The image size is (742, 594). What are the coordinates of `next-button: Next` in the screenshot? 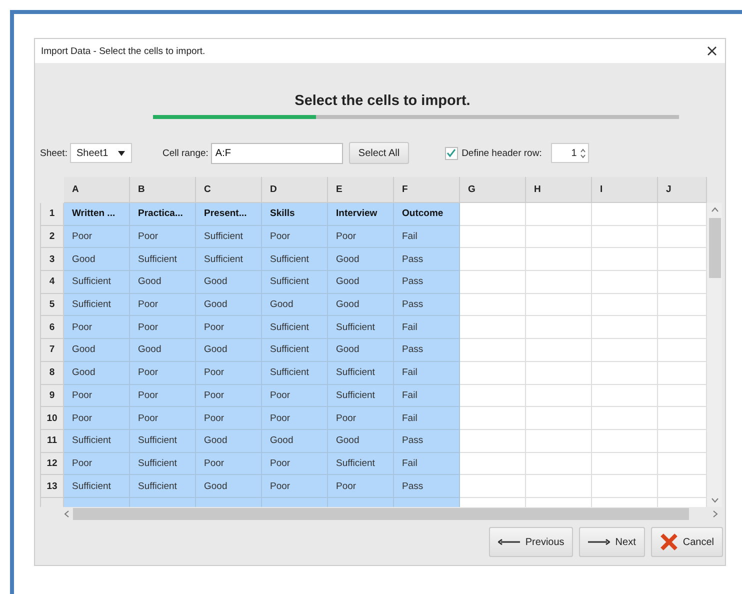 It's located at (612, 542).